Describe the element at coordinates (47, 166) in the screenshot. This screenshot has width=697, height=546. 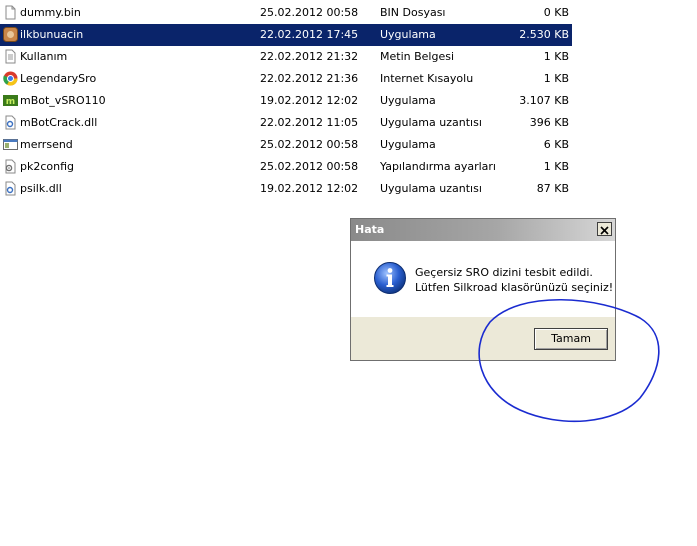
I see `file-name: pk2config` at that location.